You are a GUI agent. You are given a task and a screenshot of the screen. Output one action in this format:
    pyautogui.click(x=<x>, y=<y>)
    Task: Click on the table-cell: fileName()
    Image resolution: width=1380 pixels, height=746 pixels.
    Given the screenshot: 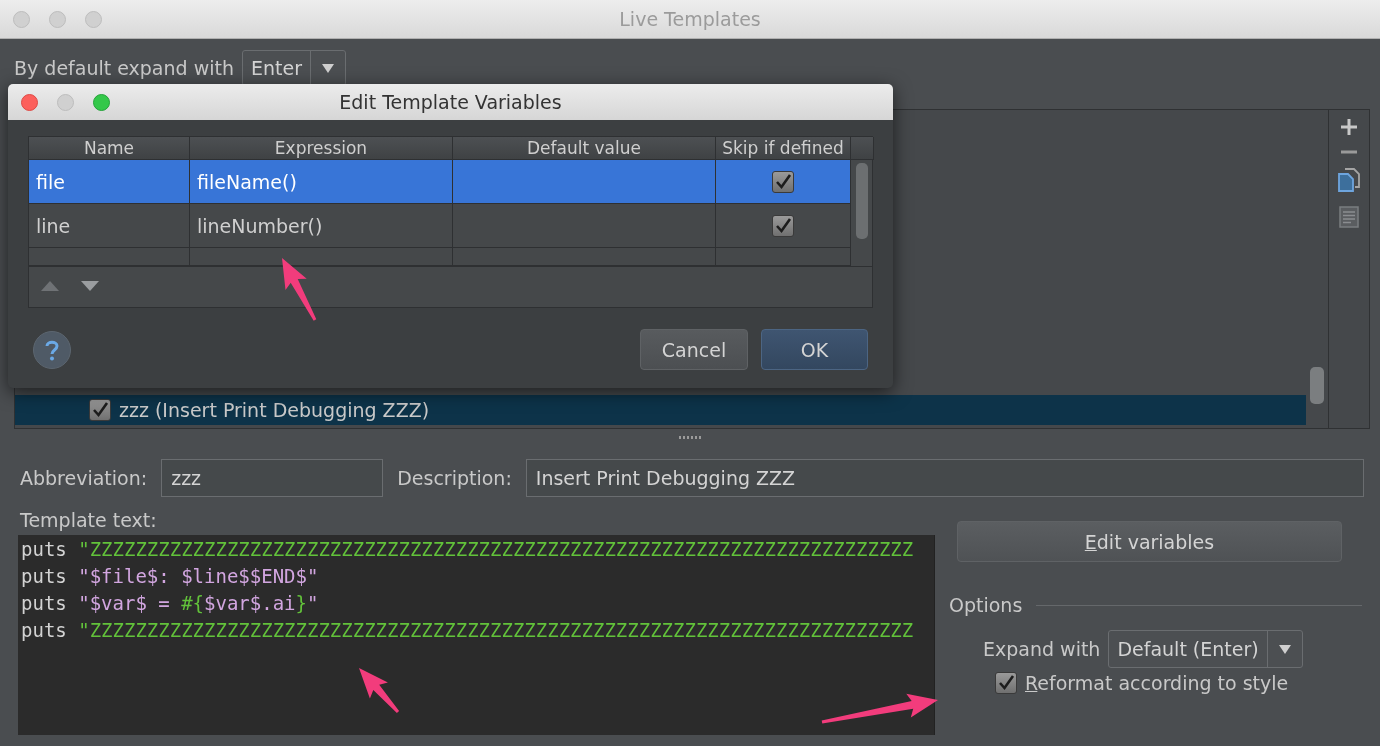 What is the action you would take?
    pyautogui.click(x=321, y=182)
    